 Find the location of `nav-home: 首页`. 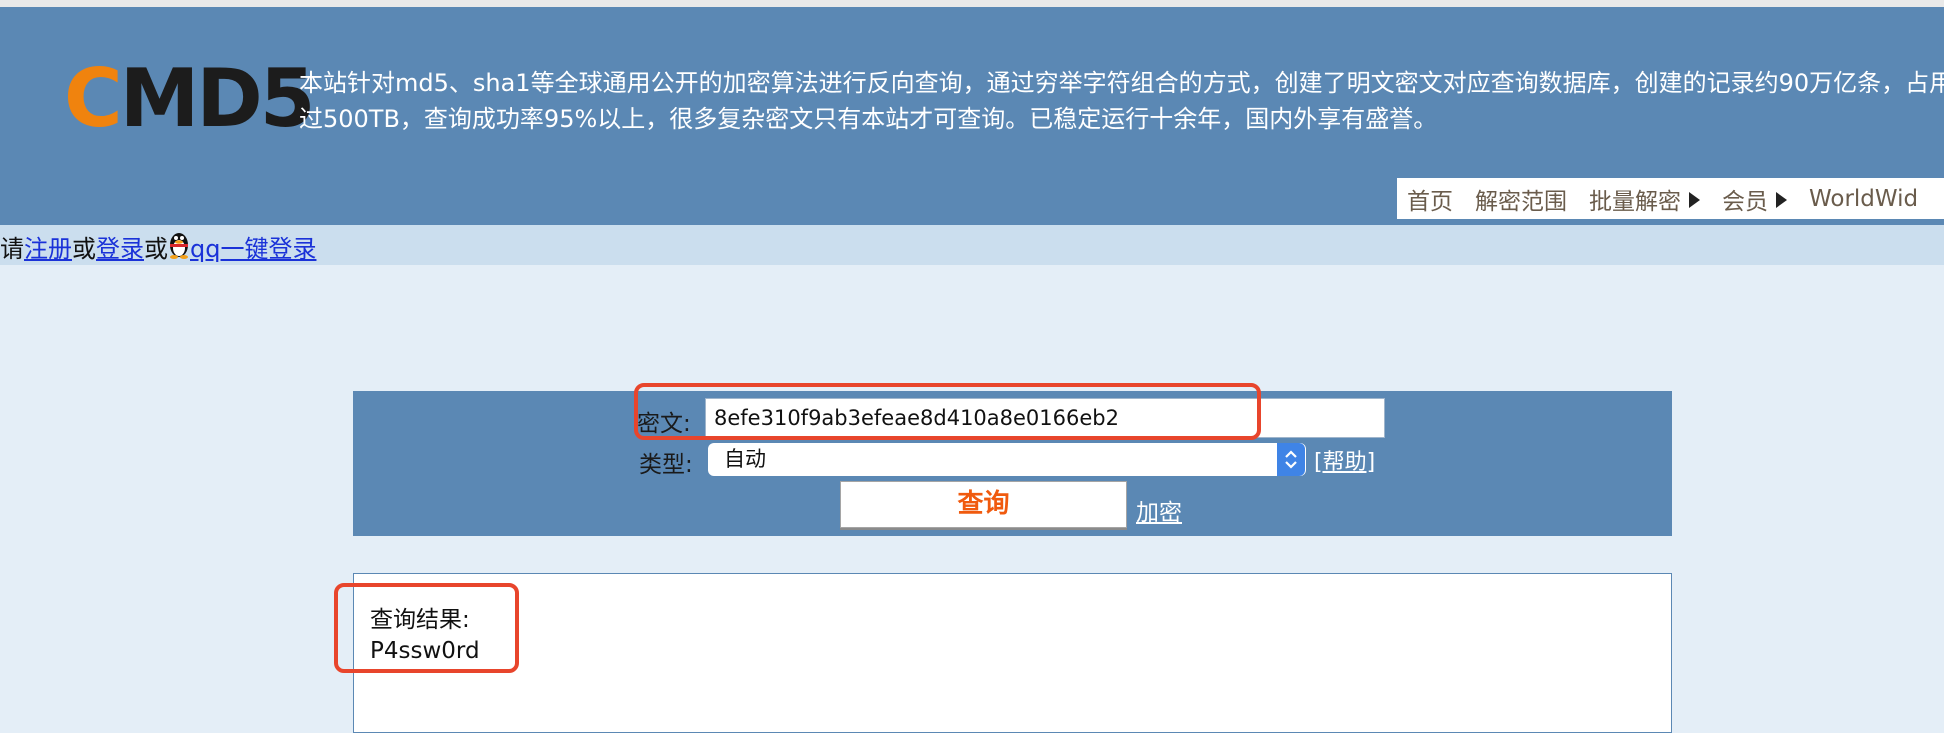

nav-home: 首页 is located at coordinates (1430, 199).